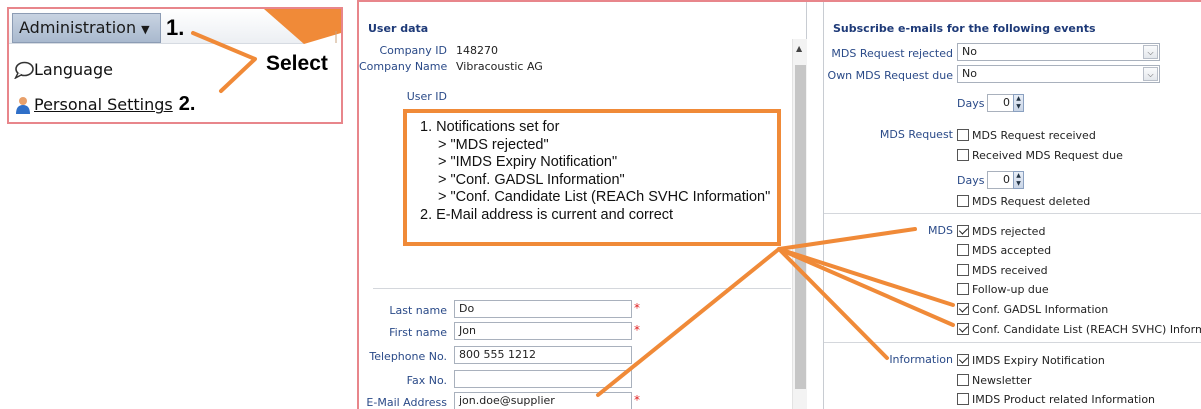 The height and width of the screenshot is (409, 1201). I want to click on menu-arrows, so click(224, 62).